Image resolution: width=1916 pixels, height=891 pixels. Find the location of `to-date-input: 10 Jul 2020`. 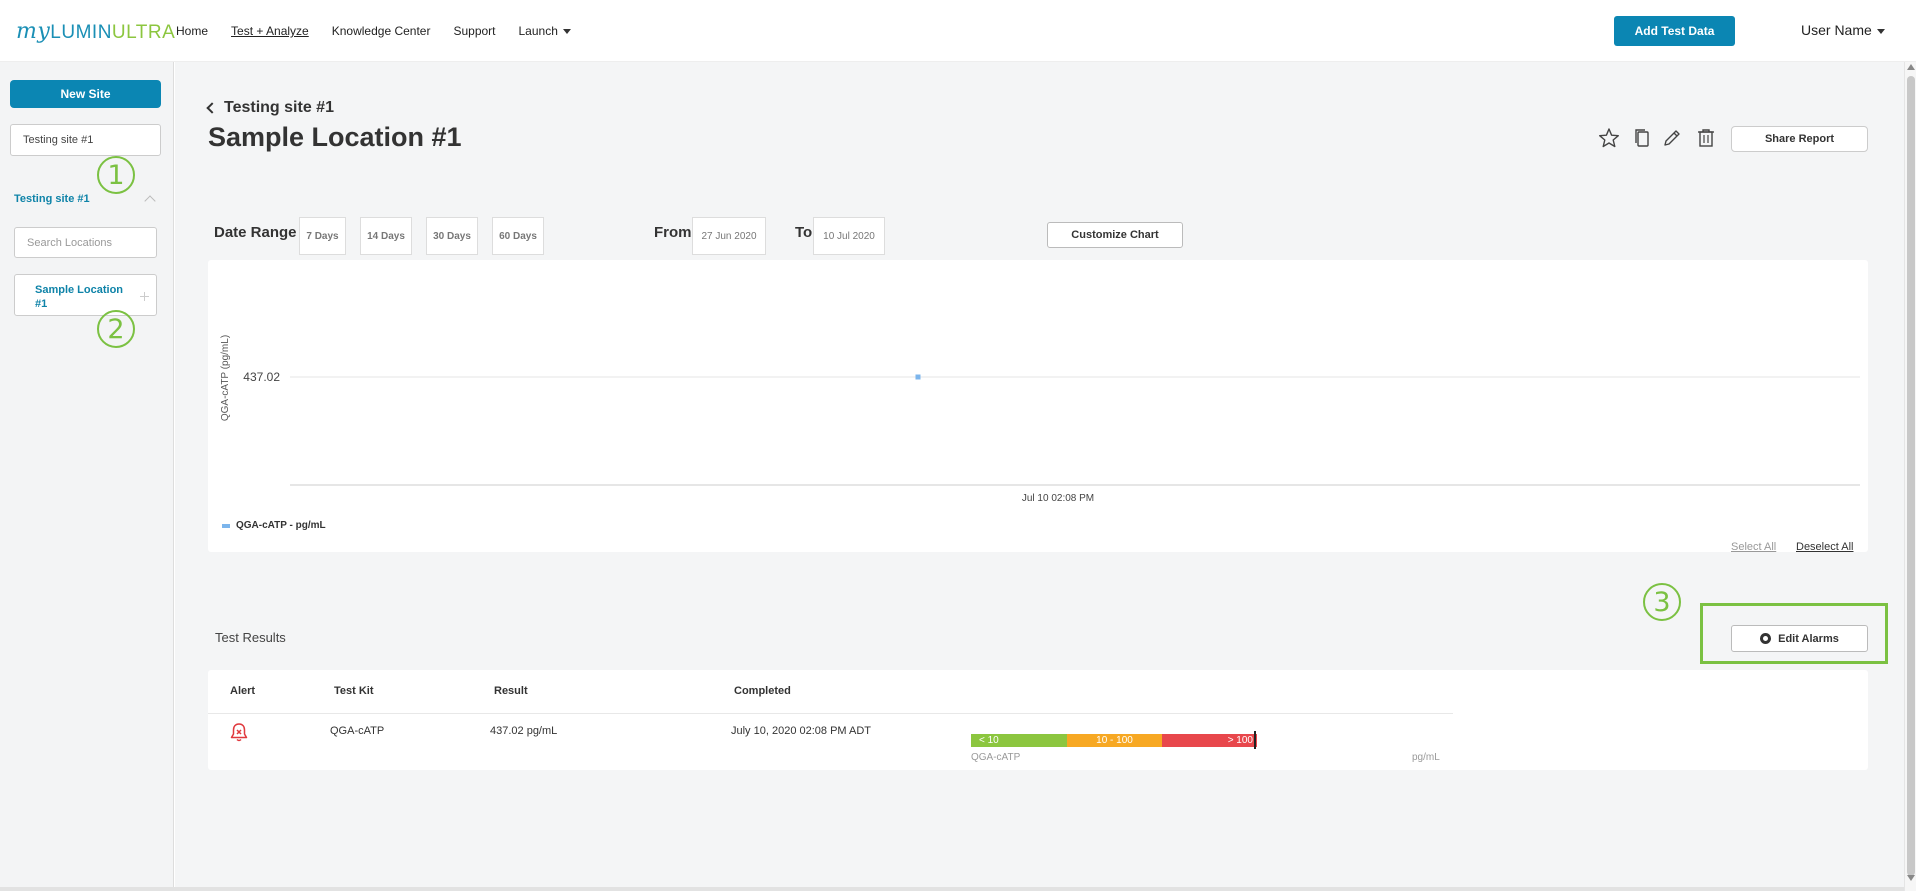

to-date-input: 10 Jul 2020 is located at coordinates (849, 236).